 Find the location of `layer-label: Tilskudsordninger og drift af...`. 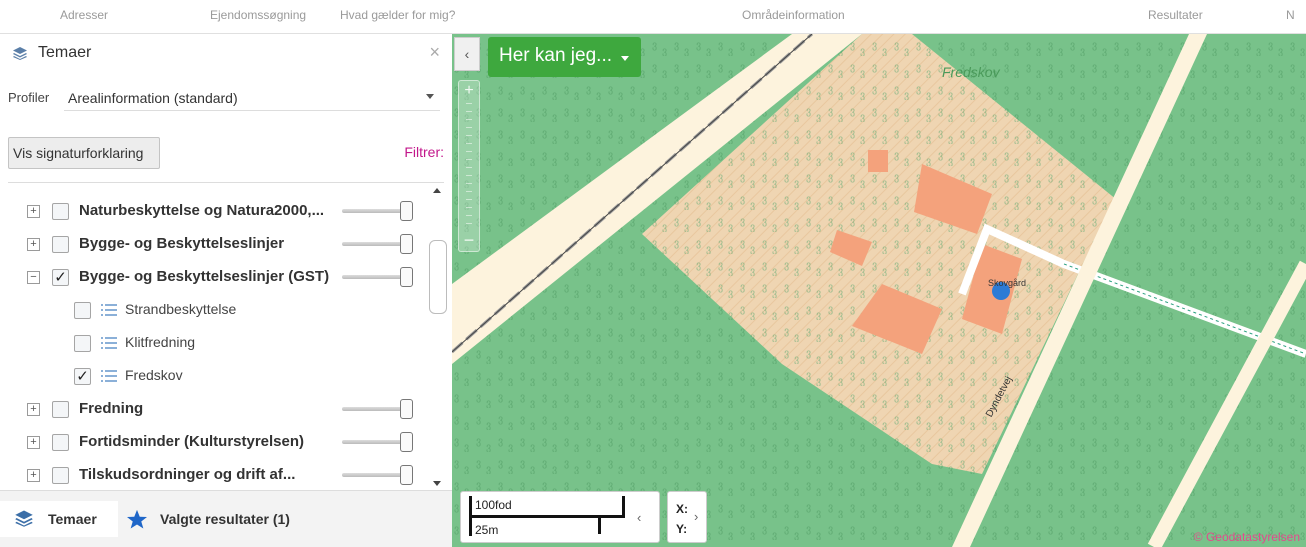

layer-label: Tilskudsordninger og drift af... is located at coordinates (187, 474).